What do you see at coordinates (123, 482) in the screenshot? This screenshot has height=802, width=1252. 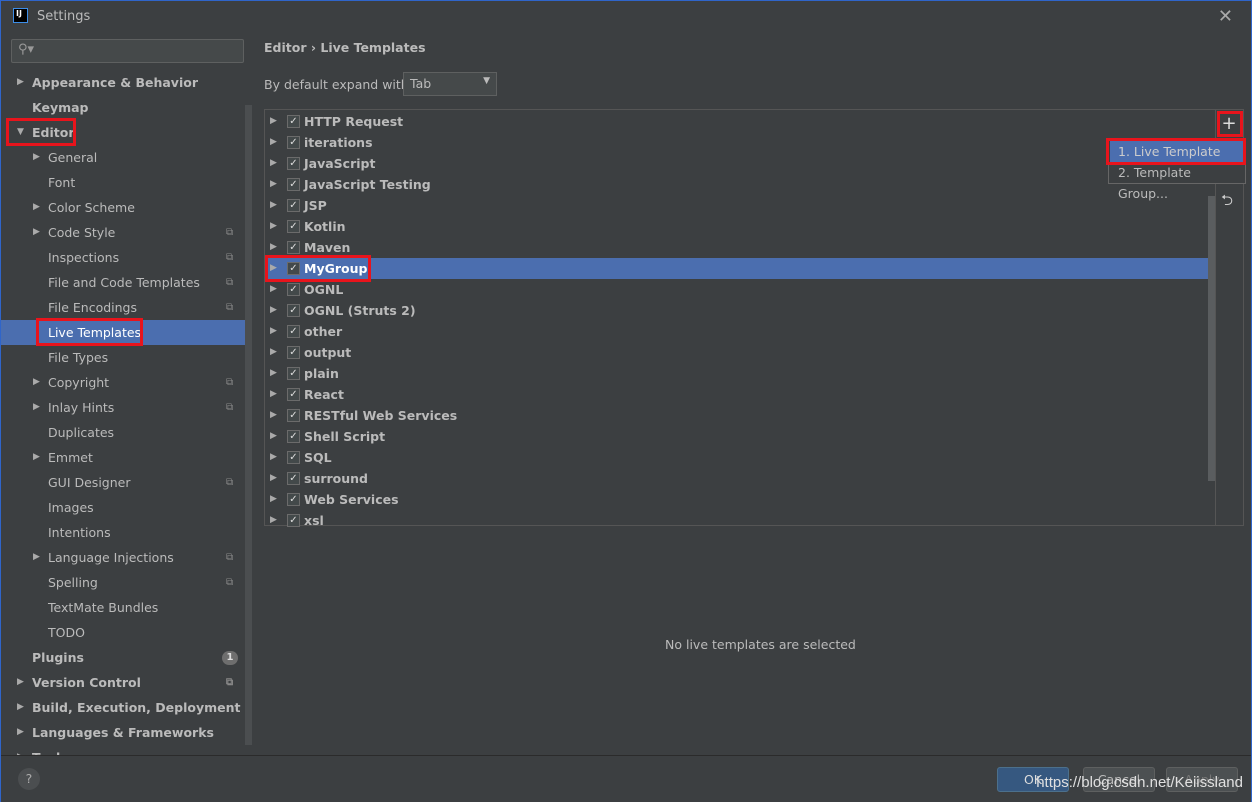 I see `sidebar-item-gui-designer: GUI Designer ⧉` at bounding box center [123, 482].